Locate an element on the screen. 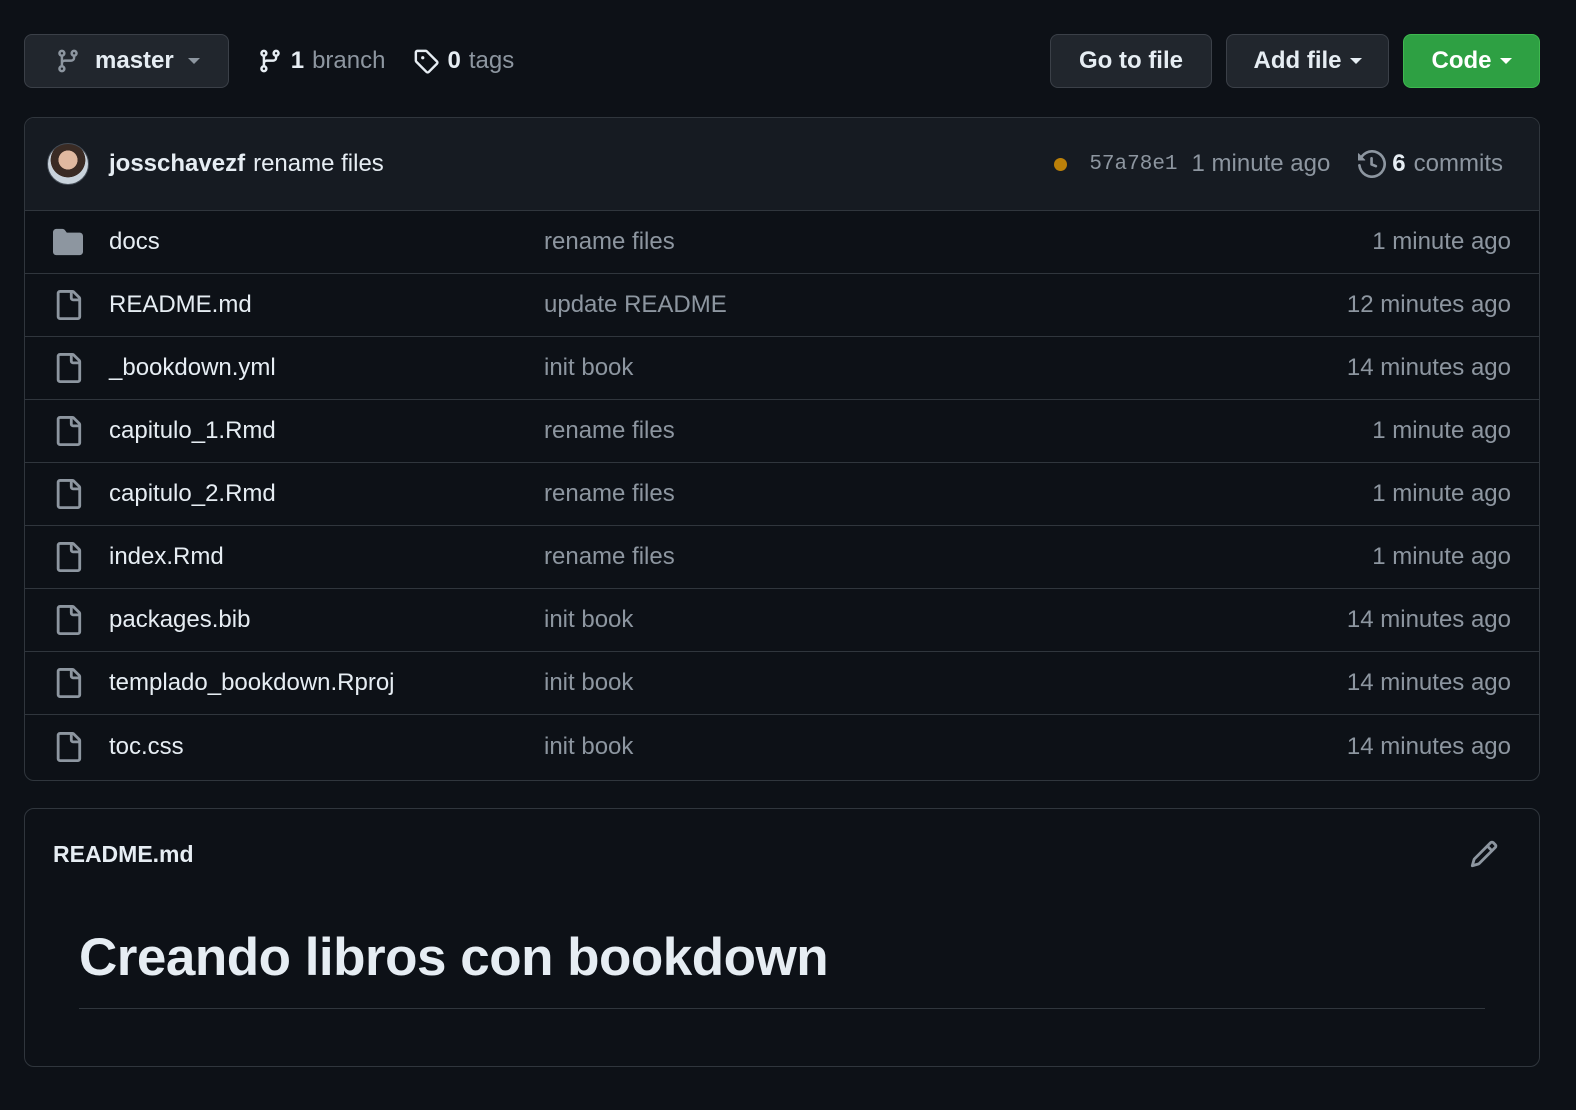 The width and height of the screenshot is (1576, 1110). file-row: _bookdown.yml init book 14 minutes ago is located at coordinates (782, 368).